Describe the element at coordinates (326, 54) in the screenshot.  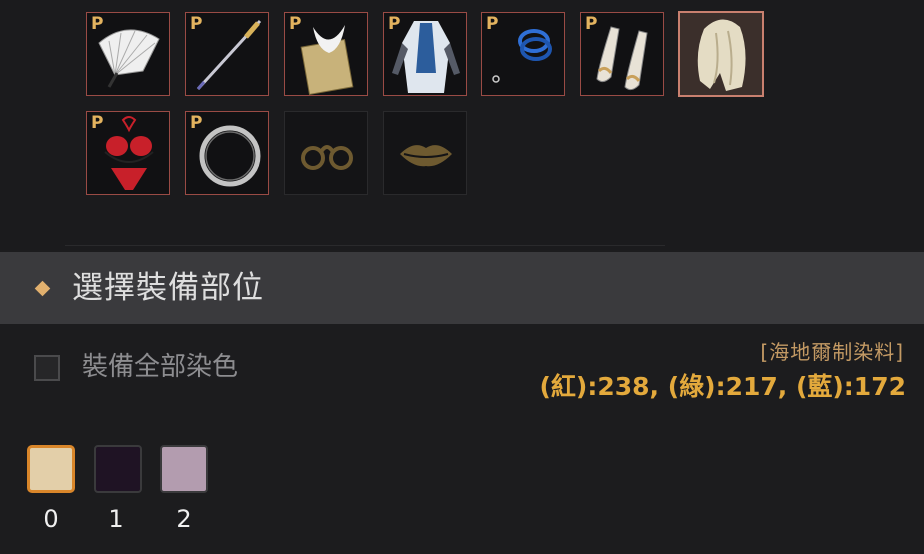
I see `equipment-slot-book: P` at that location.